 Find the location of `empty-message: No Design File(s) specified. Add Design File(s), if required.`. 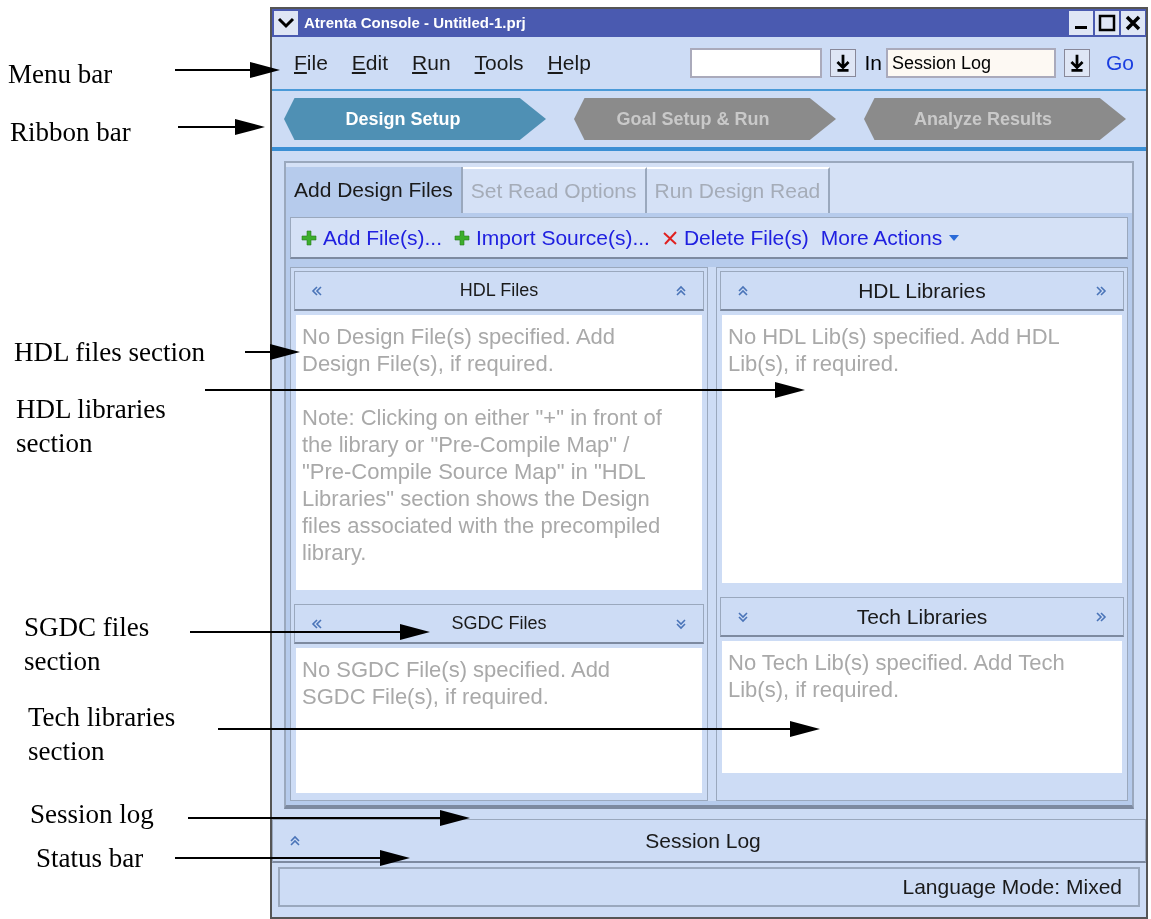

empty-message: No Design File(s) specified. Add Design File(s), if required. is located at coordinates (459, 350).